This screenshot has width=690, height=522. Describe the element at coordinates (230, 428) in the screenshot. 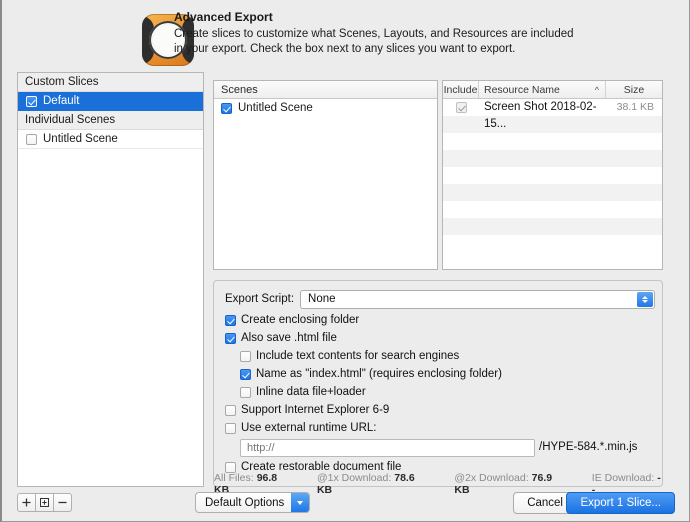

I see `use-external-runtime-url-checkbox` at that location.